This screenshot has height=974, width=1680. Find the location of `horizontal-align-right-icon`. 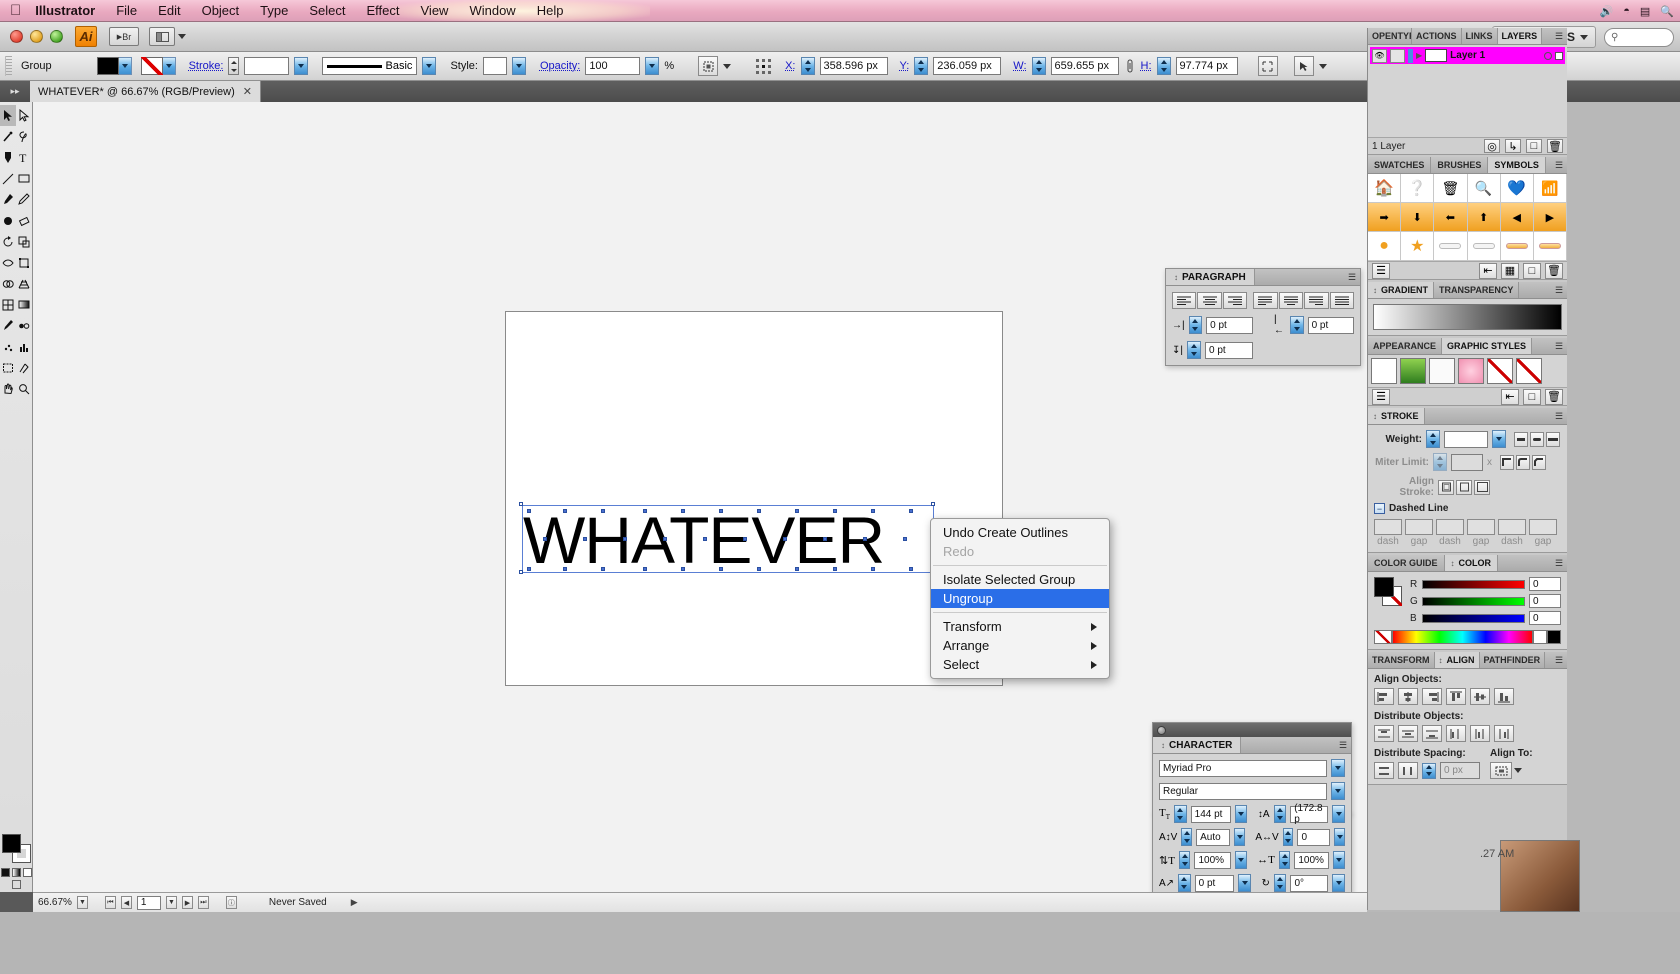

horizontal-align-right-icon is located at coordinates (1432, 696).